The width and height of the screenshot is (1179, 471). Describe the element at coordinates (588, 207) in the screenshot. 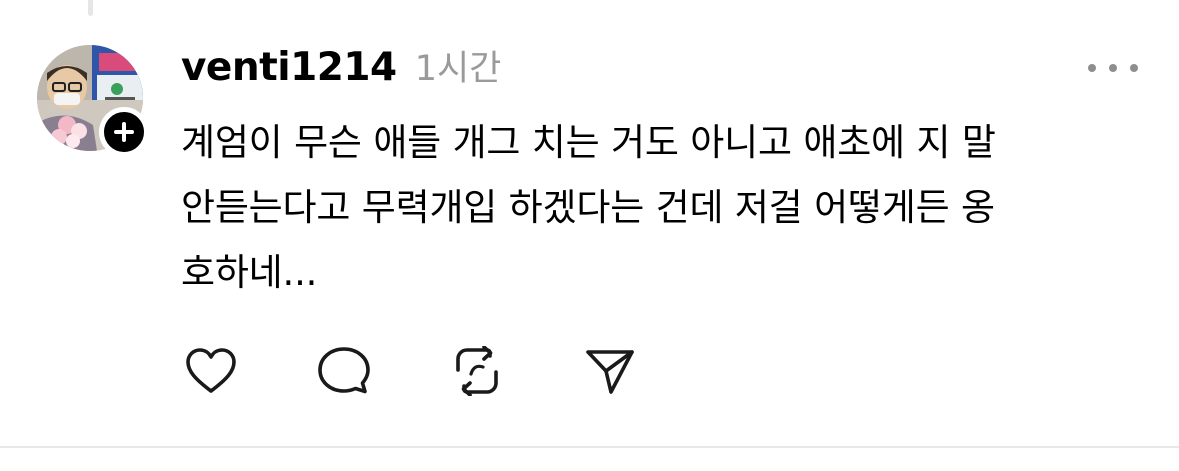

I see `post-text-line: 안듣는다고 무력개입 하겠다는 건데 저걸 어떻게든 옹` at that location.